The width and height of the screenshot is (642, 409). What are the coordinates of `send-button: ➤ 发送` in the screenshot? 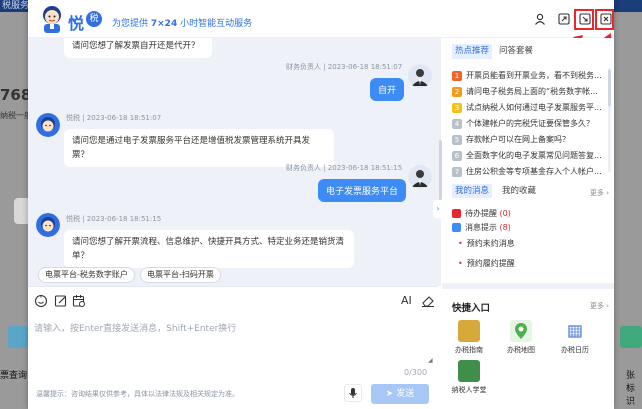 It's located at (400, 394).